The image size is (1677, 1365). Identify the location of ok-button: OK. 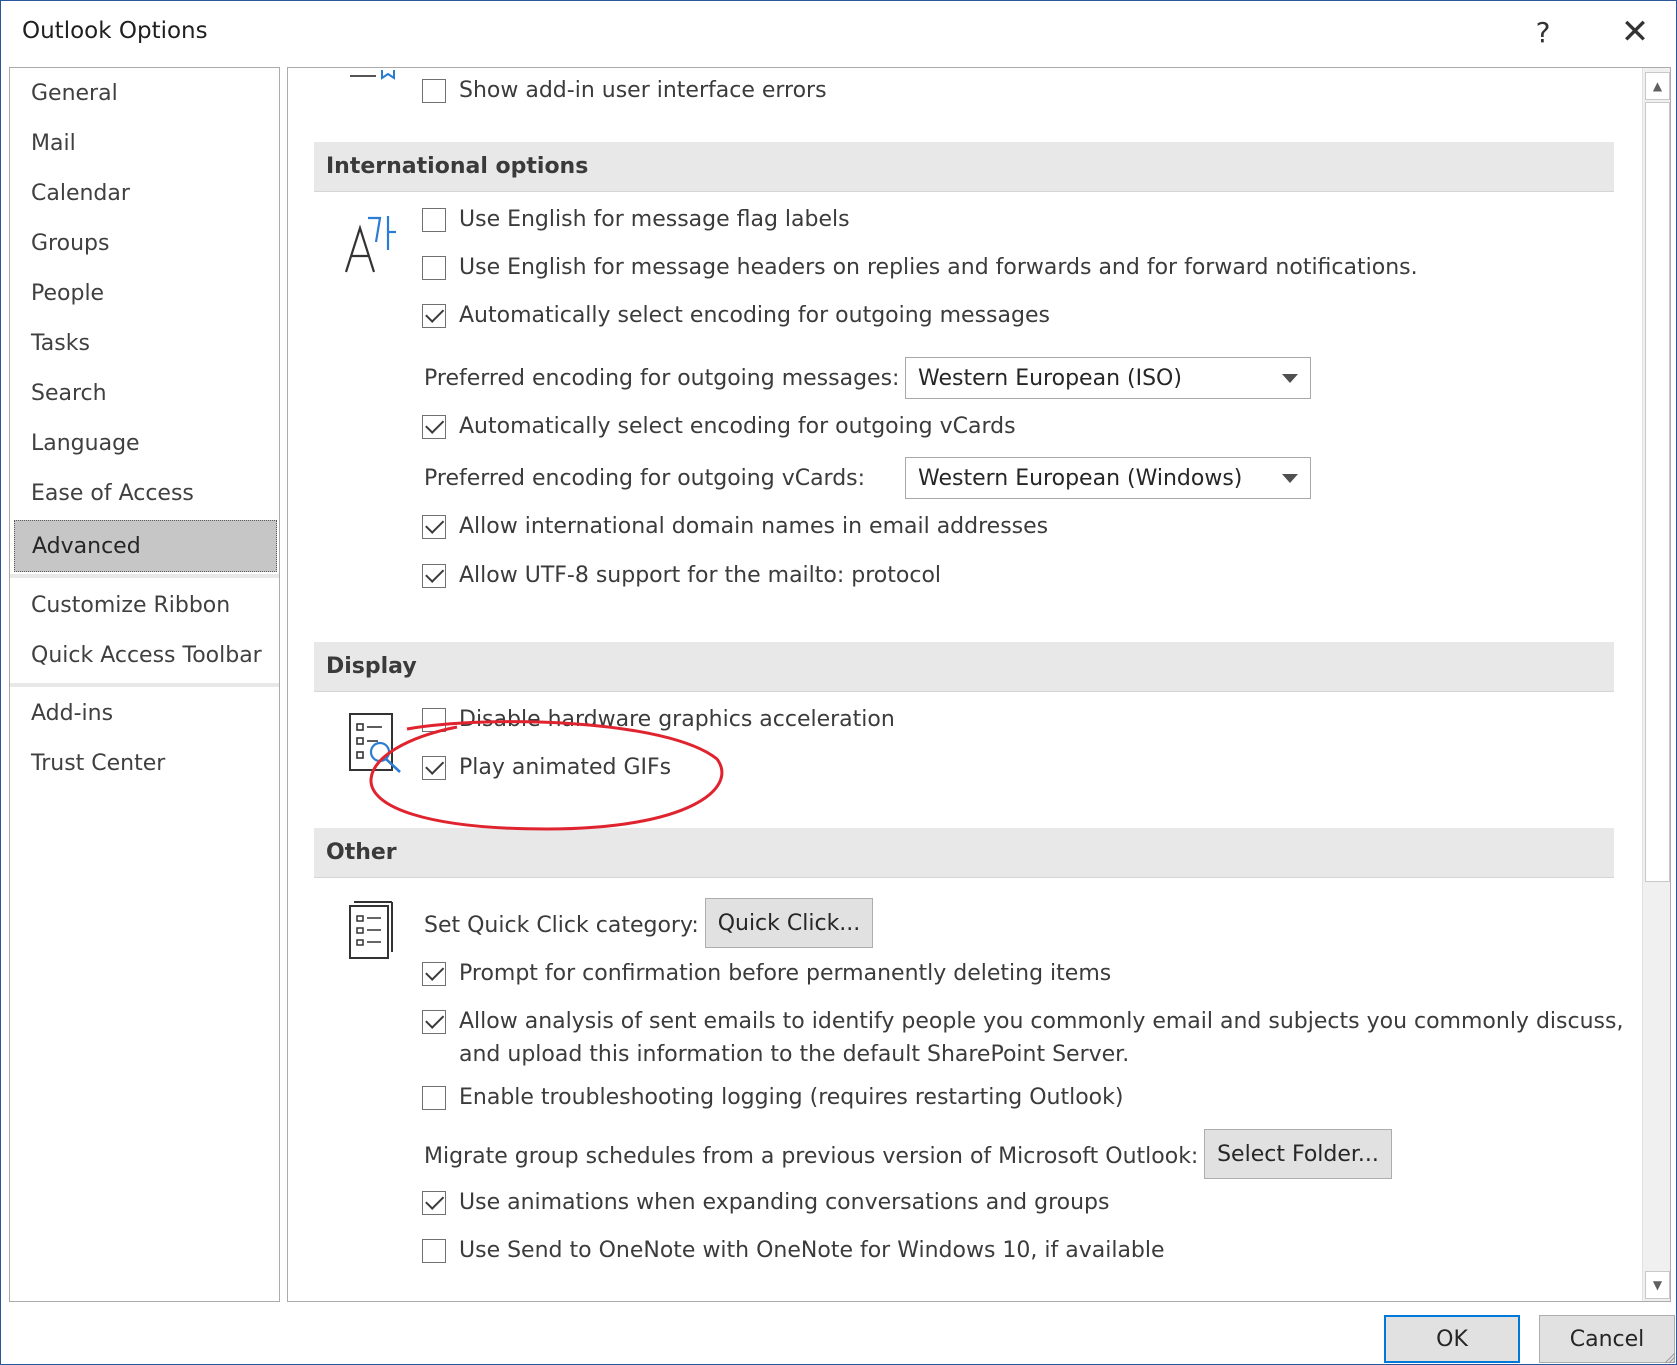
(1452, 1339).